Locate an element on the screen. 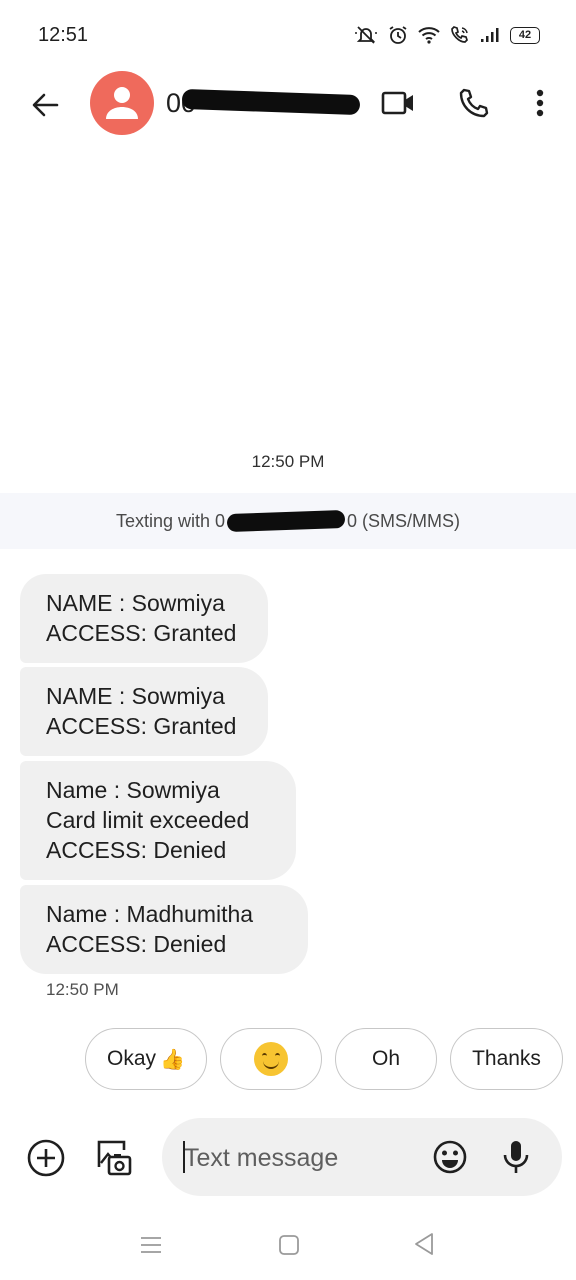 The height and width of the screenshot is (1280, 576). home-icon is located at coordinates (289, 1245).